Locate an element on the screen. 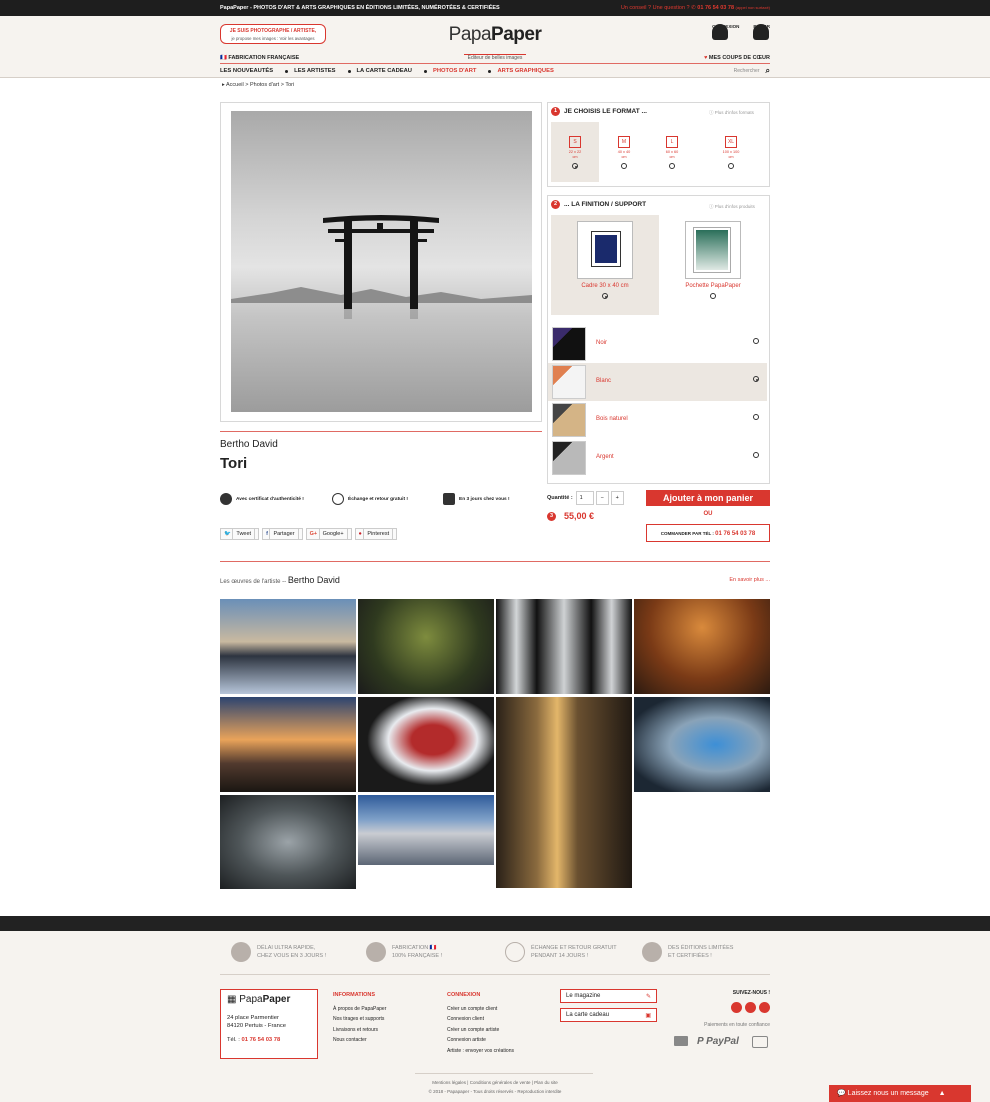 The height and width of the screenshot is (1102, 990). format-l: L 60 x 60 cm is located at coordinates (672, 152).